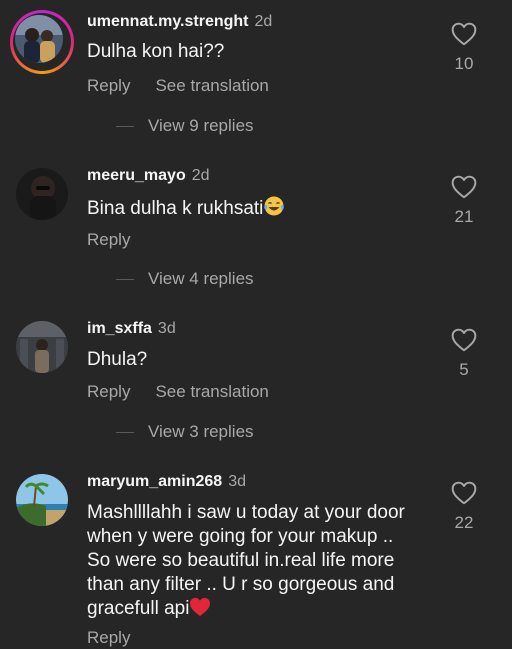  Describe the element at coordinates (201, 431) in the screenshot. I see `view-replies-label: View 3 replies` at that location.